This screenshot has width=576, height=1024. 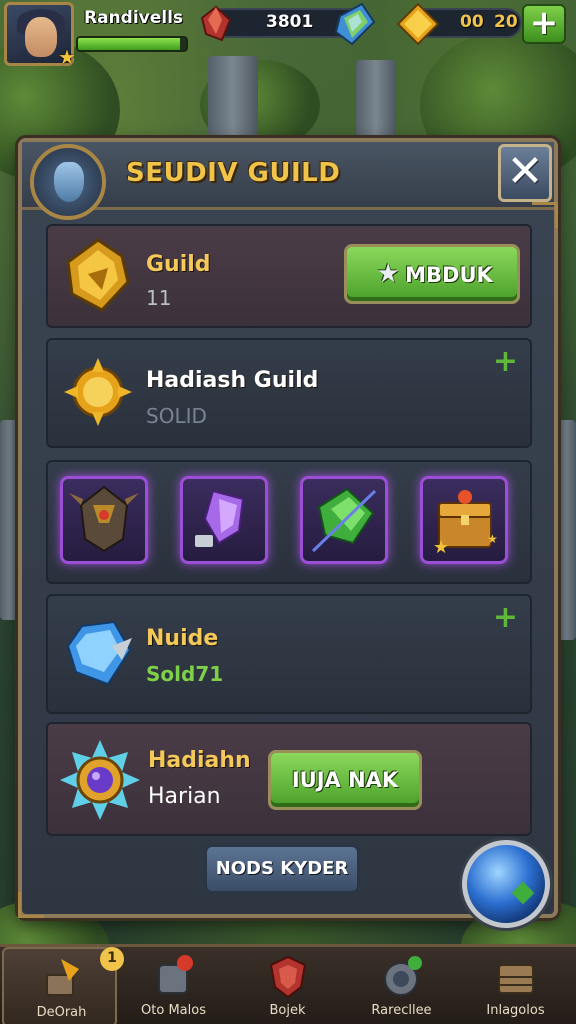 What do you see at coordinates (290, 22) in the screenshot?
I see `resource-a-value: 3801` at bounding box center [290, 22].